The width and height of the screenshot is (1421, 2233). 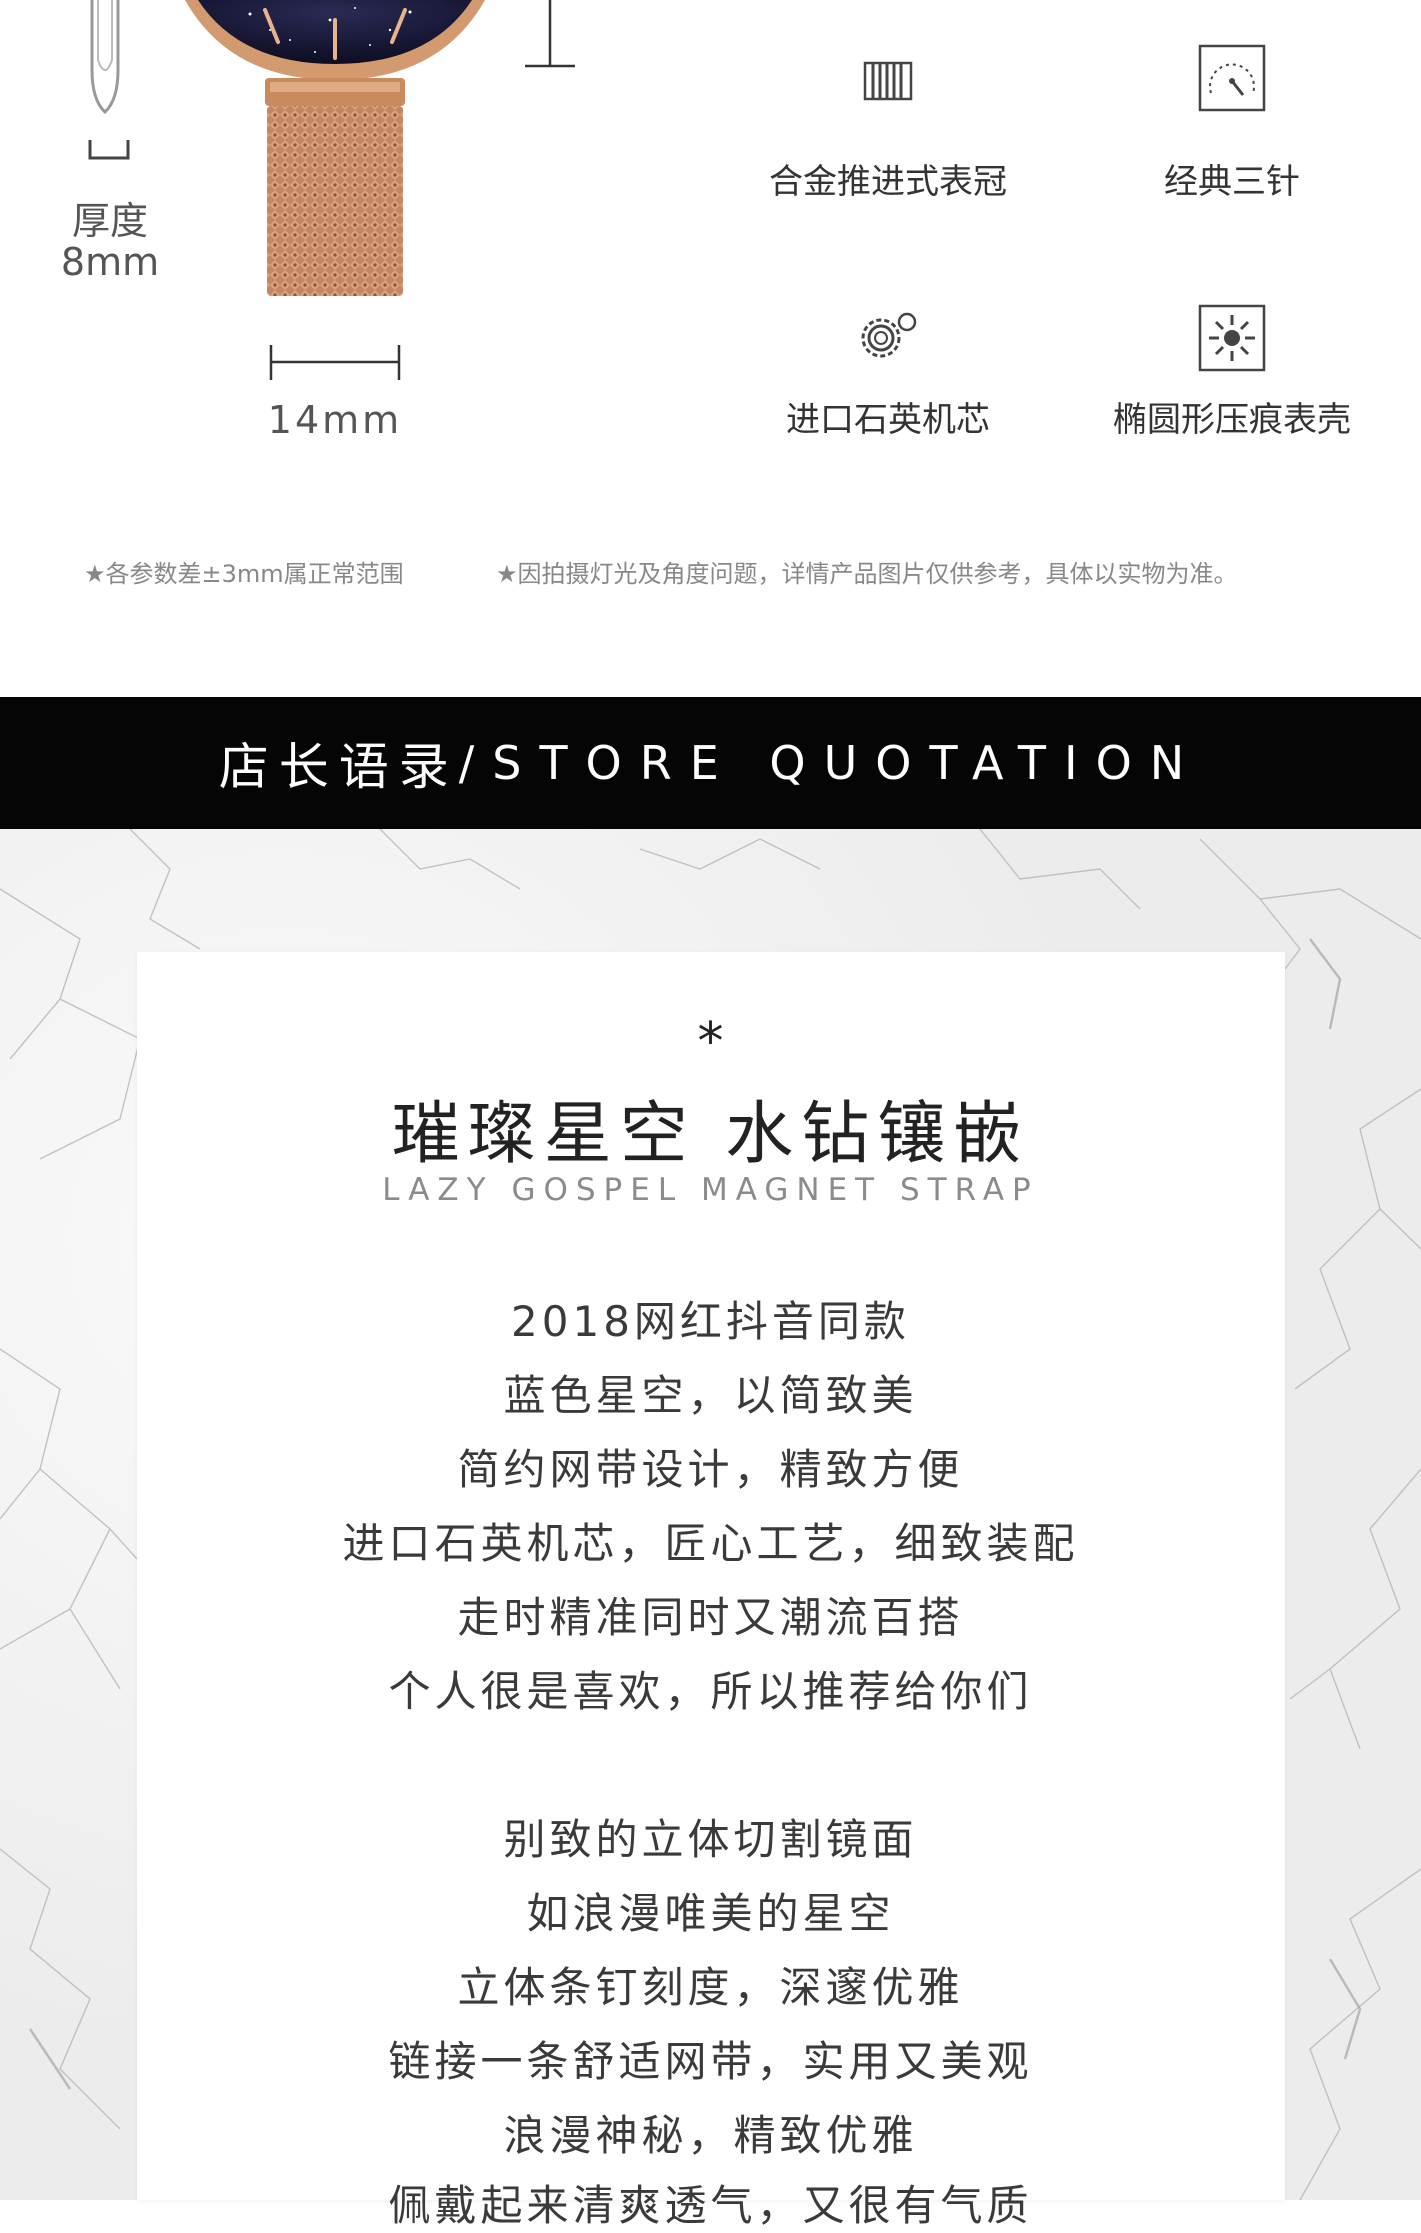 I want to click on quote-line: 走时精准同时又潮流百搭, so click(x=710, y=1617).